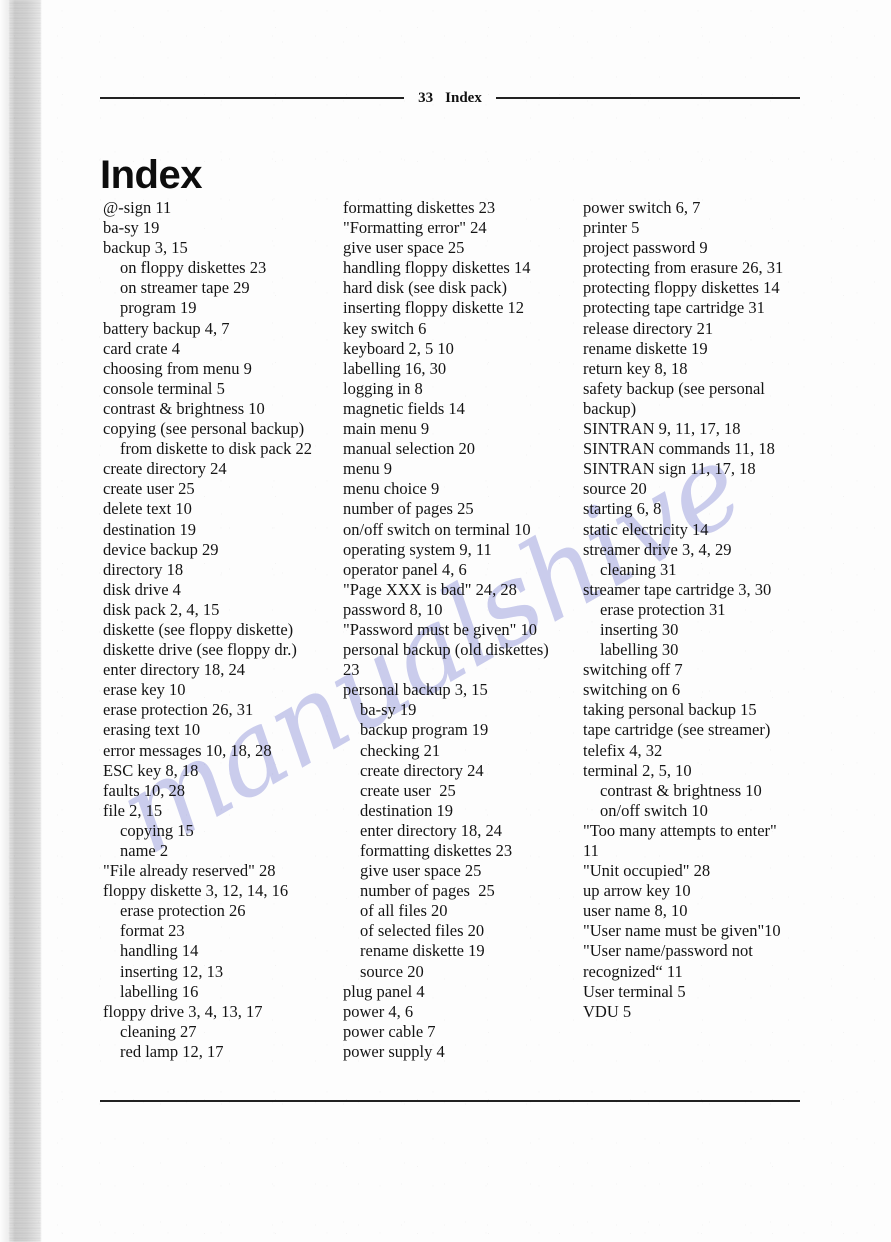 The width and height of the screenshot is (891, 1242). What do you see at coordinates (635, 911) in the screenshot?
I see `index-entry: user name 8, 10` at bounding box center [635, 911].